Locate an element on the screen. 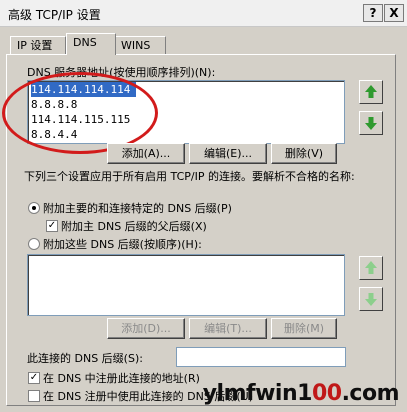  move-up-button is located at coordinates (371, 92).